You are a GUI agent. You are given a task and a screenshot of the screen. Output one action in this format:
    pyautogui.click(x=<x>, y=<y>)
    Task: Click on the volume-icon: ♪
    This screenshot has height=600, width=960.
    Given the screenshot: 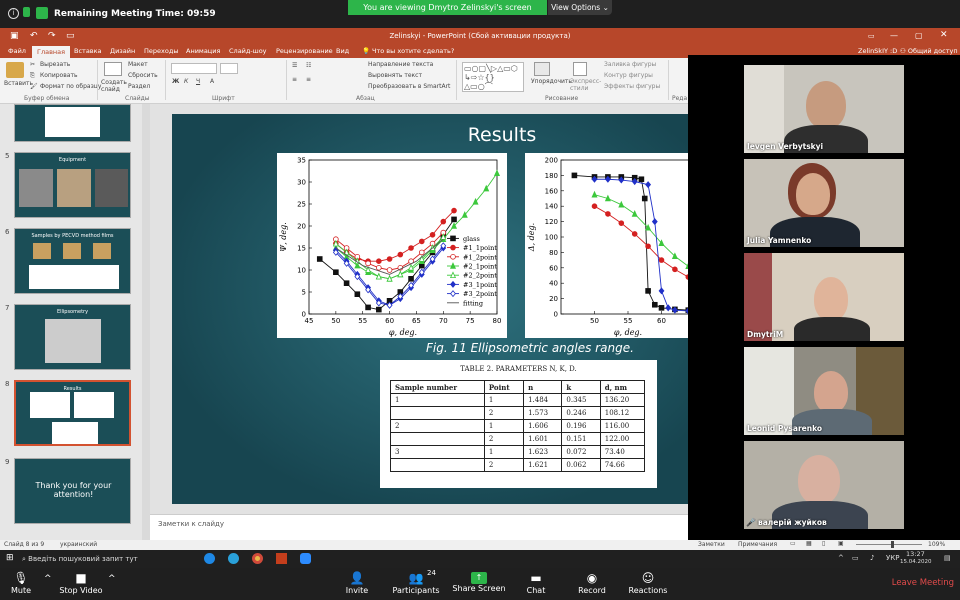 What is the action you would take?
    pyautogui.click(x=872, y=558)
    